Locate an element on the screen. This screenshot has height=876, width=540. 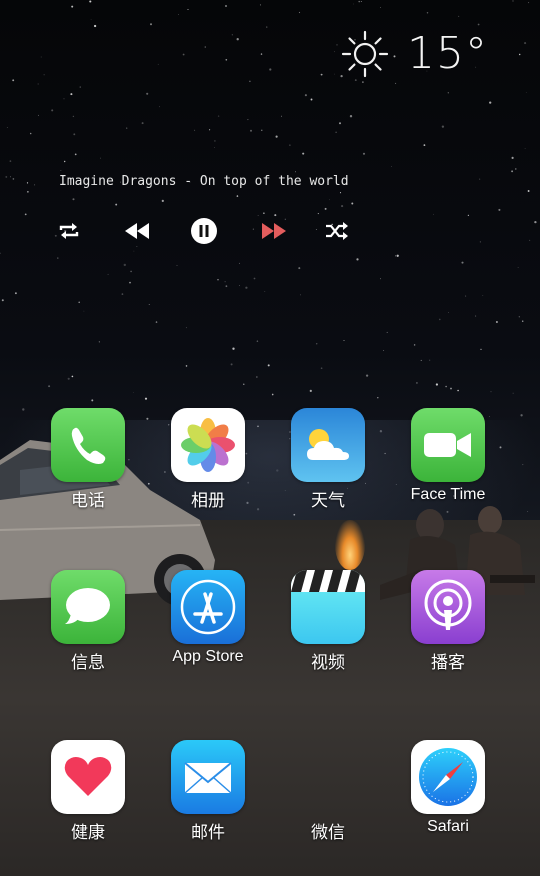
health-icon is located at coordinates (88, 777).